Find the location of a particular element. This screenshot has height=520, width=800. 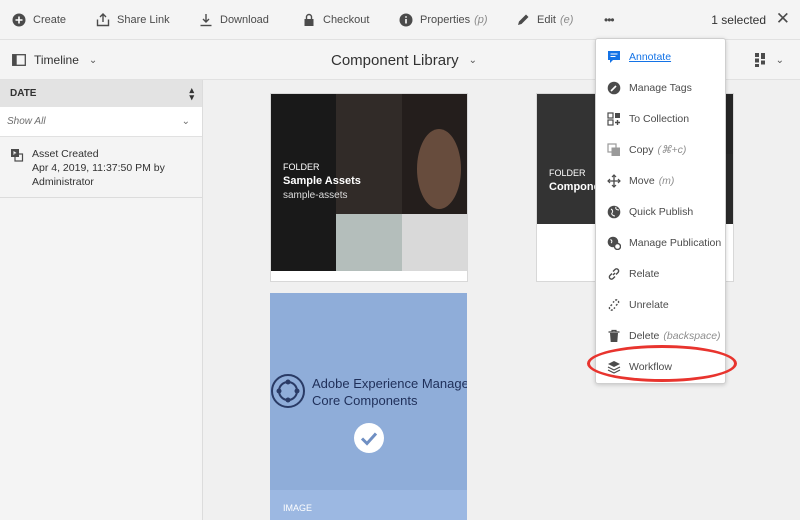

menu-shortcut: (m) is located at coordinates (666, 180).